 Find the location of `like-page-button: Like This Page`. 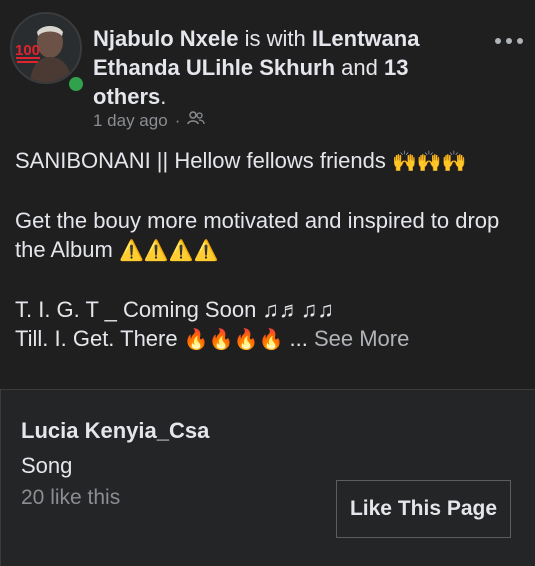

like-page-button: Like This Page is located at coordinates (423, 509).